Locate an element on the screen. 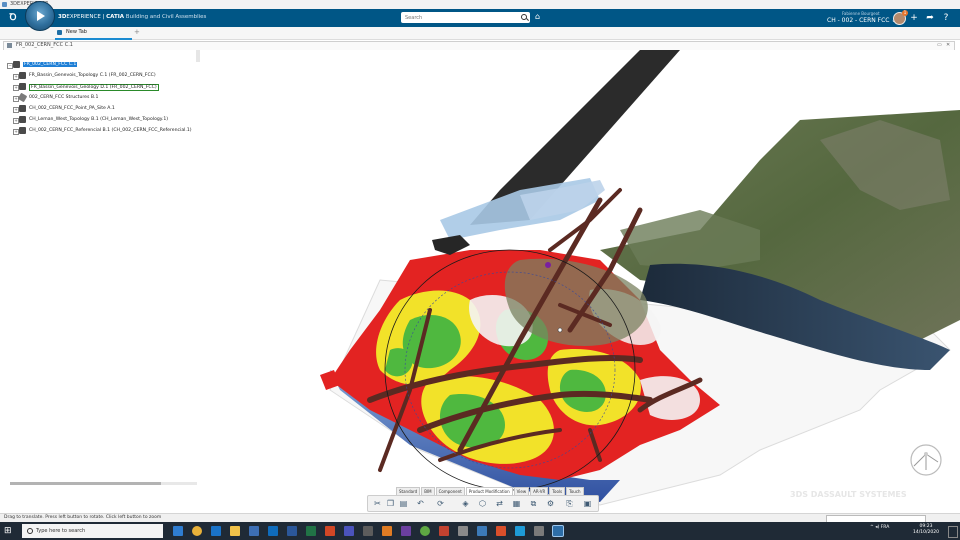 The width and height of the screenshot is (960, 540). app-icon-red is located at coordinates (444, 531).